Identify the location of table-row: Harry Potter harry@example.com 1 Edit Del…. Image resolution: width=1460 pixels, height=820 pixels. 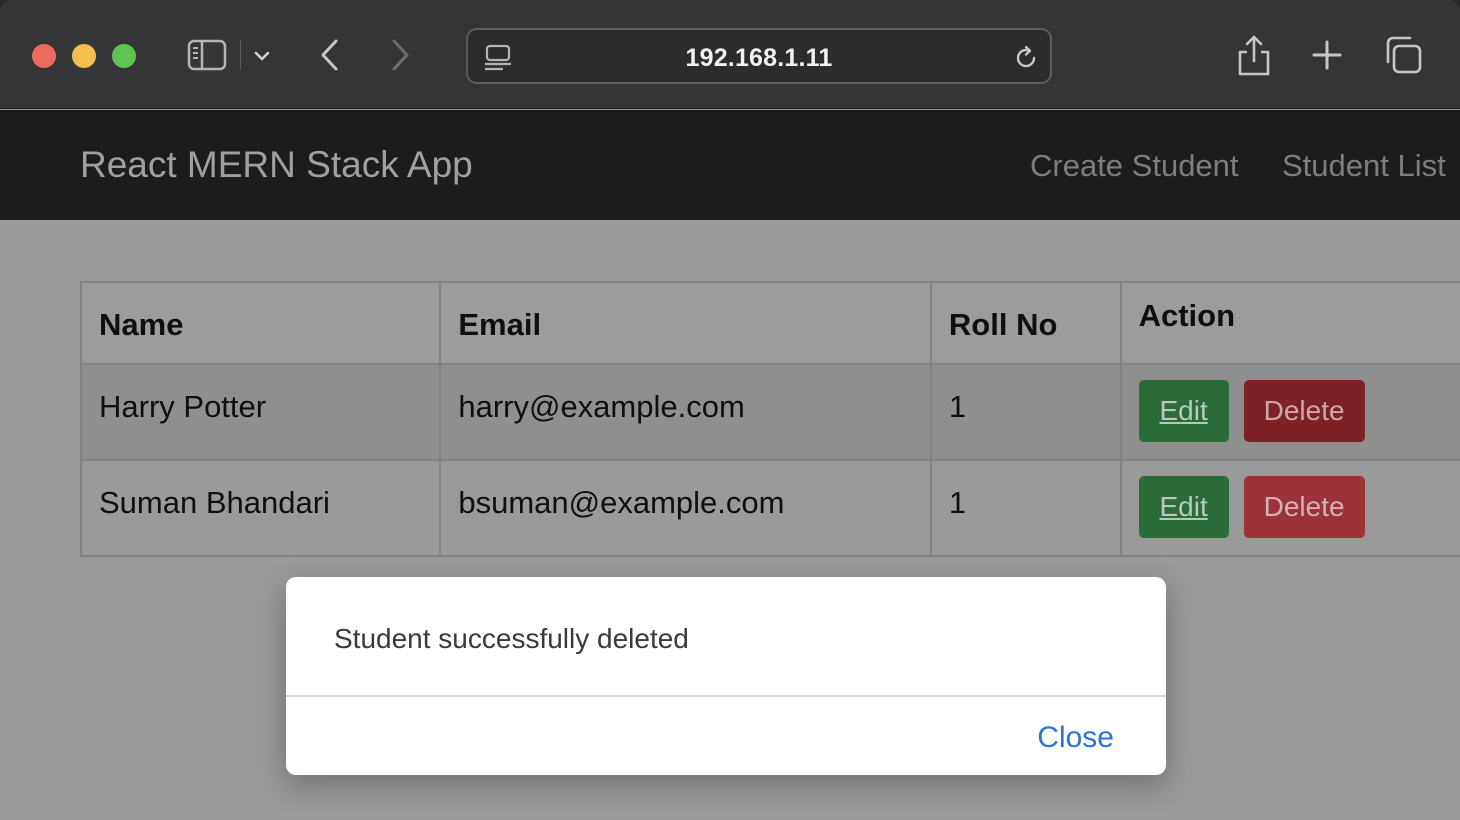
(769, 412).